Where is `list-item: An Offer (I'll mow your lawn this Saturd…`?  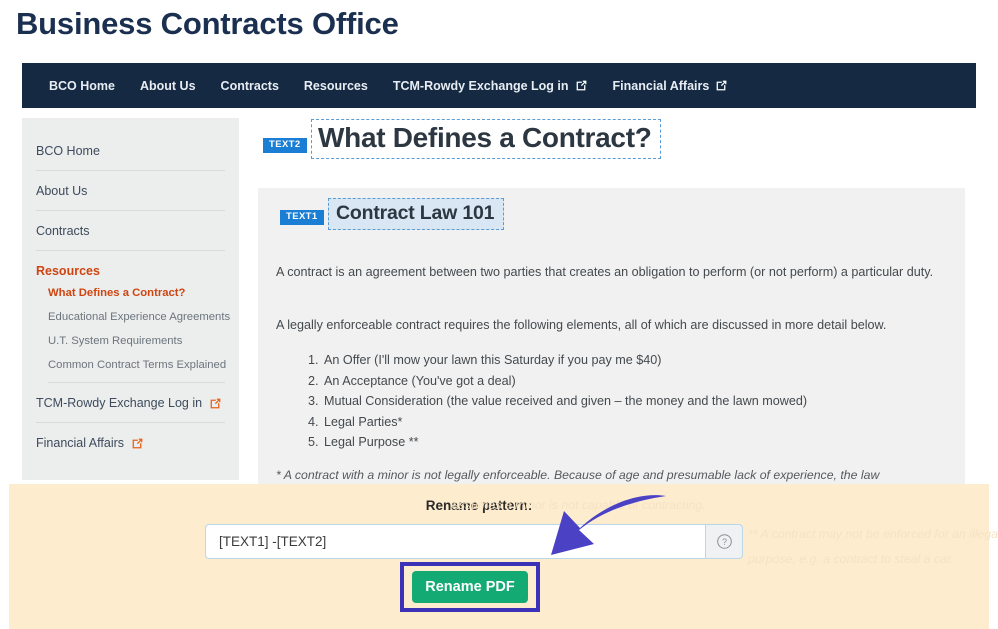
list-item: An Offer (I'll mow your lawn this Saturd… is located at coordinates (564, 360).